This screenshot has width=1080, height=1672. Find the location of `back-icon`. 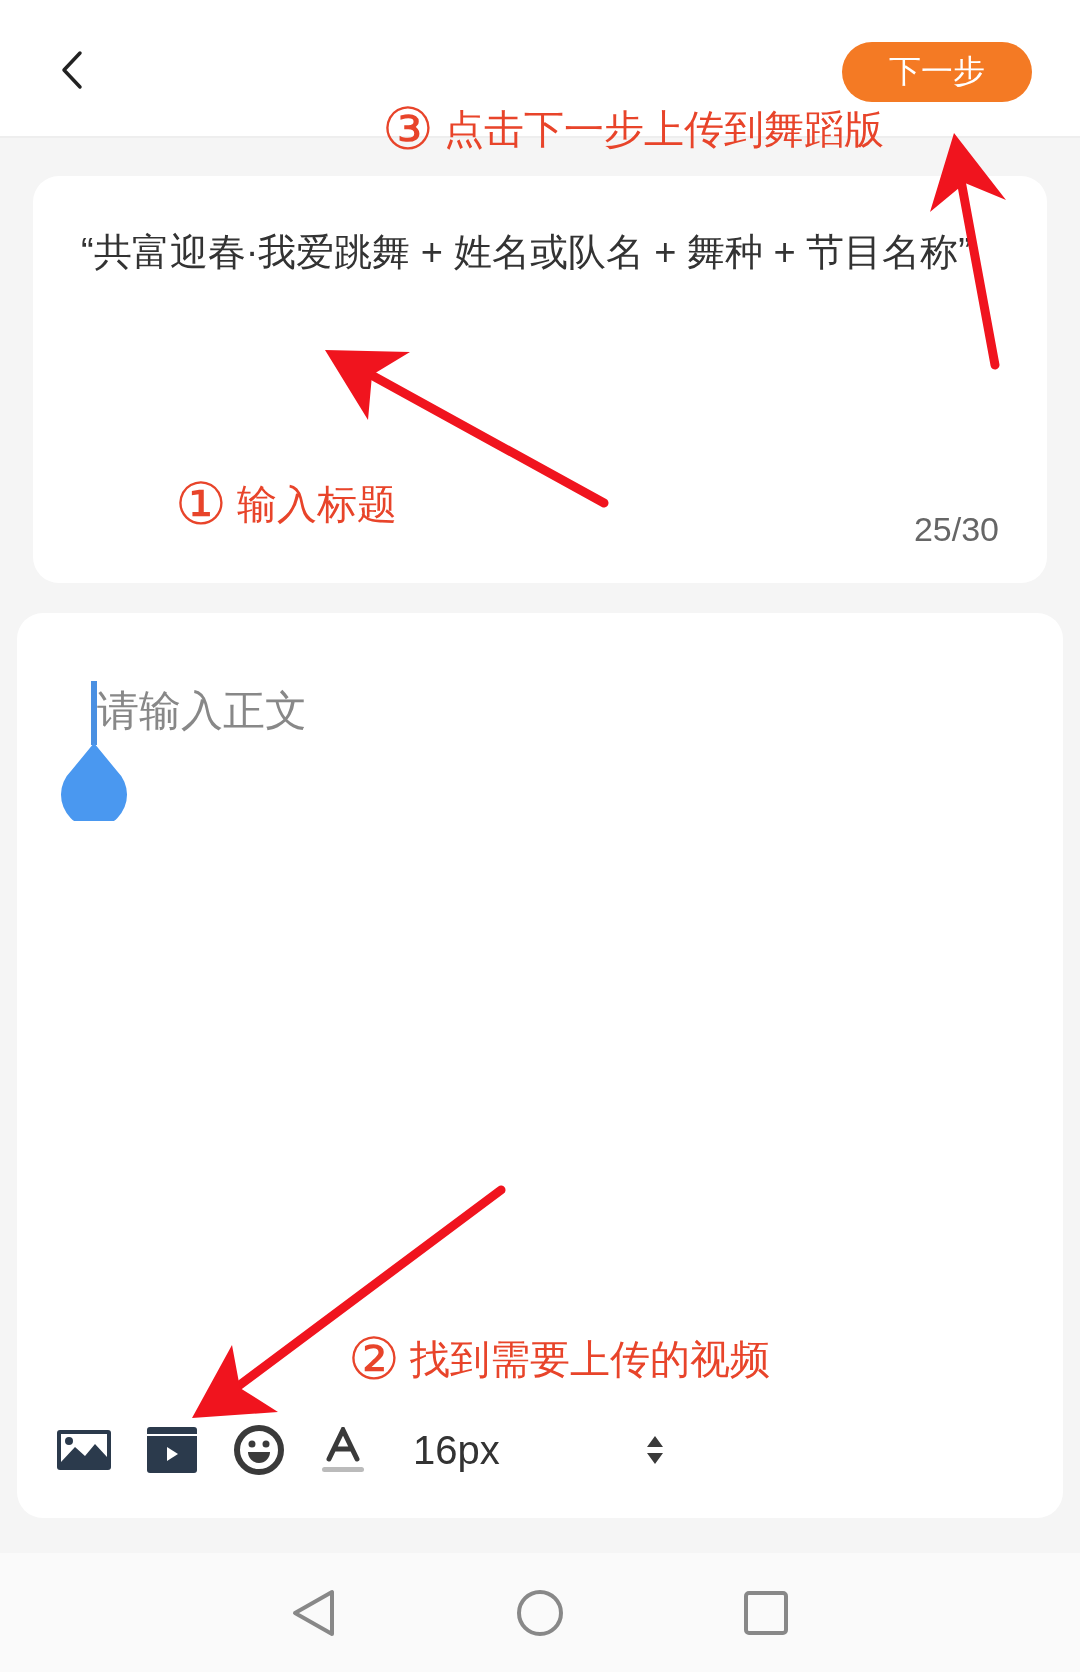

back-icon is located at coordinates (72, 70).